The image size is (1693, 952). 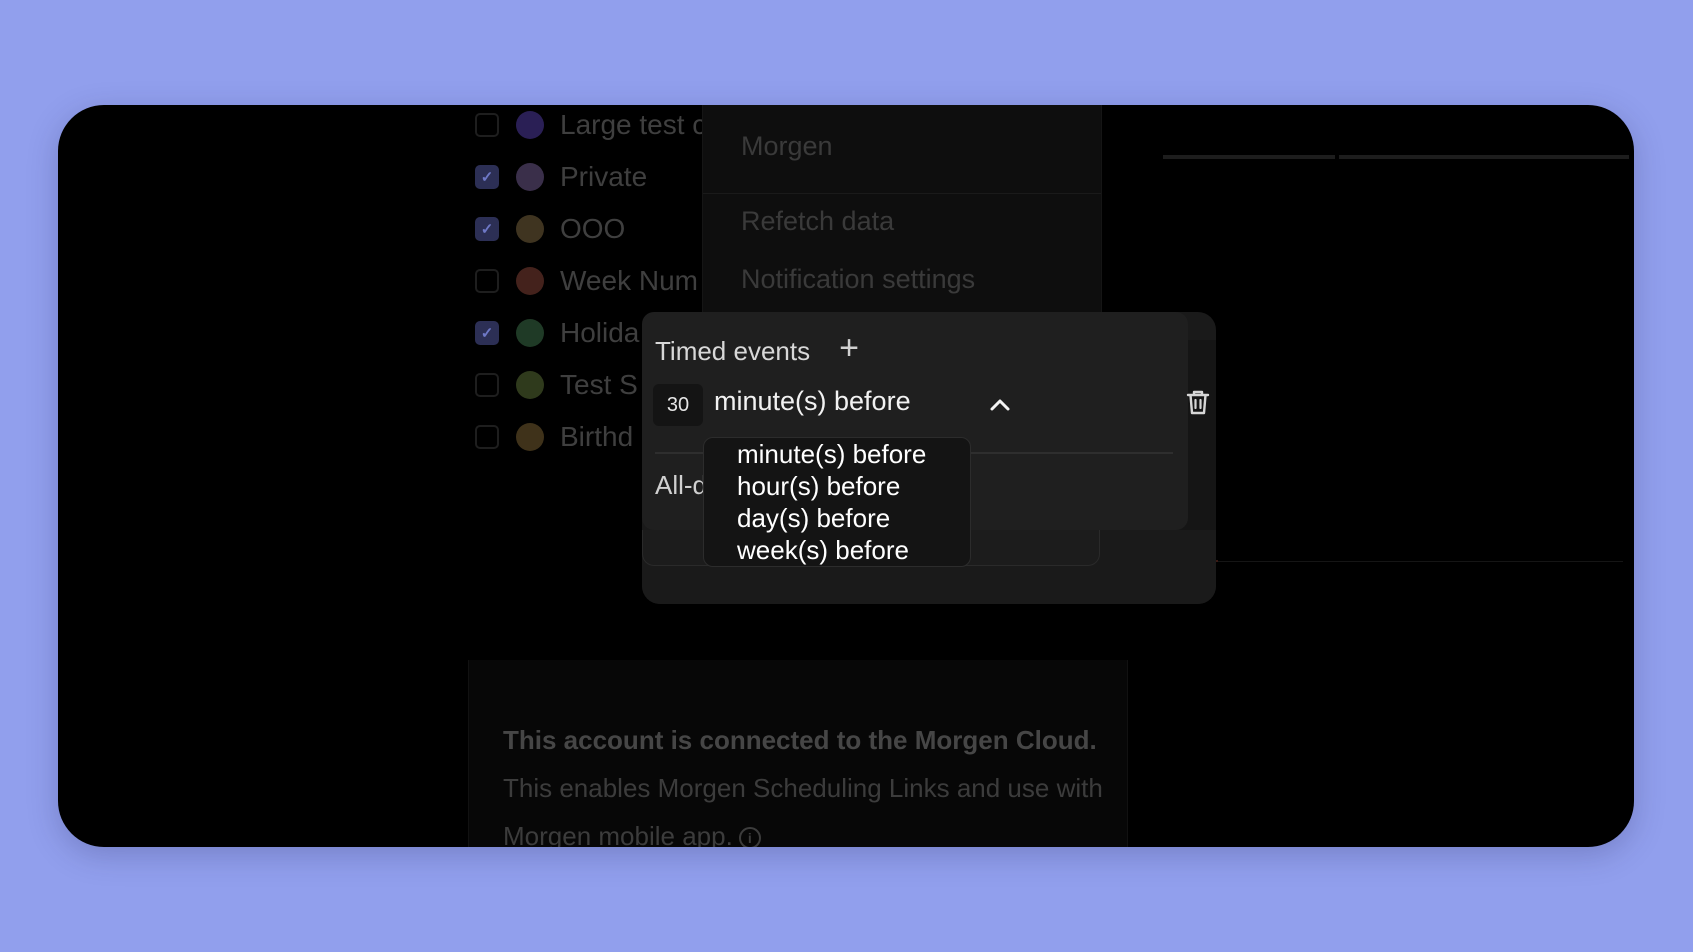 I want to click on calendar-item: ✓ Private, so click(x=561, y=177).